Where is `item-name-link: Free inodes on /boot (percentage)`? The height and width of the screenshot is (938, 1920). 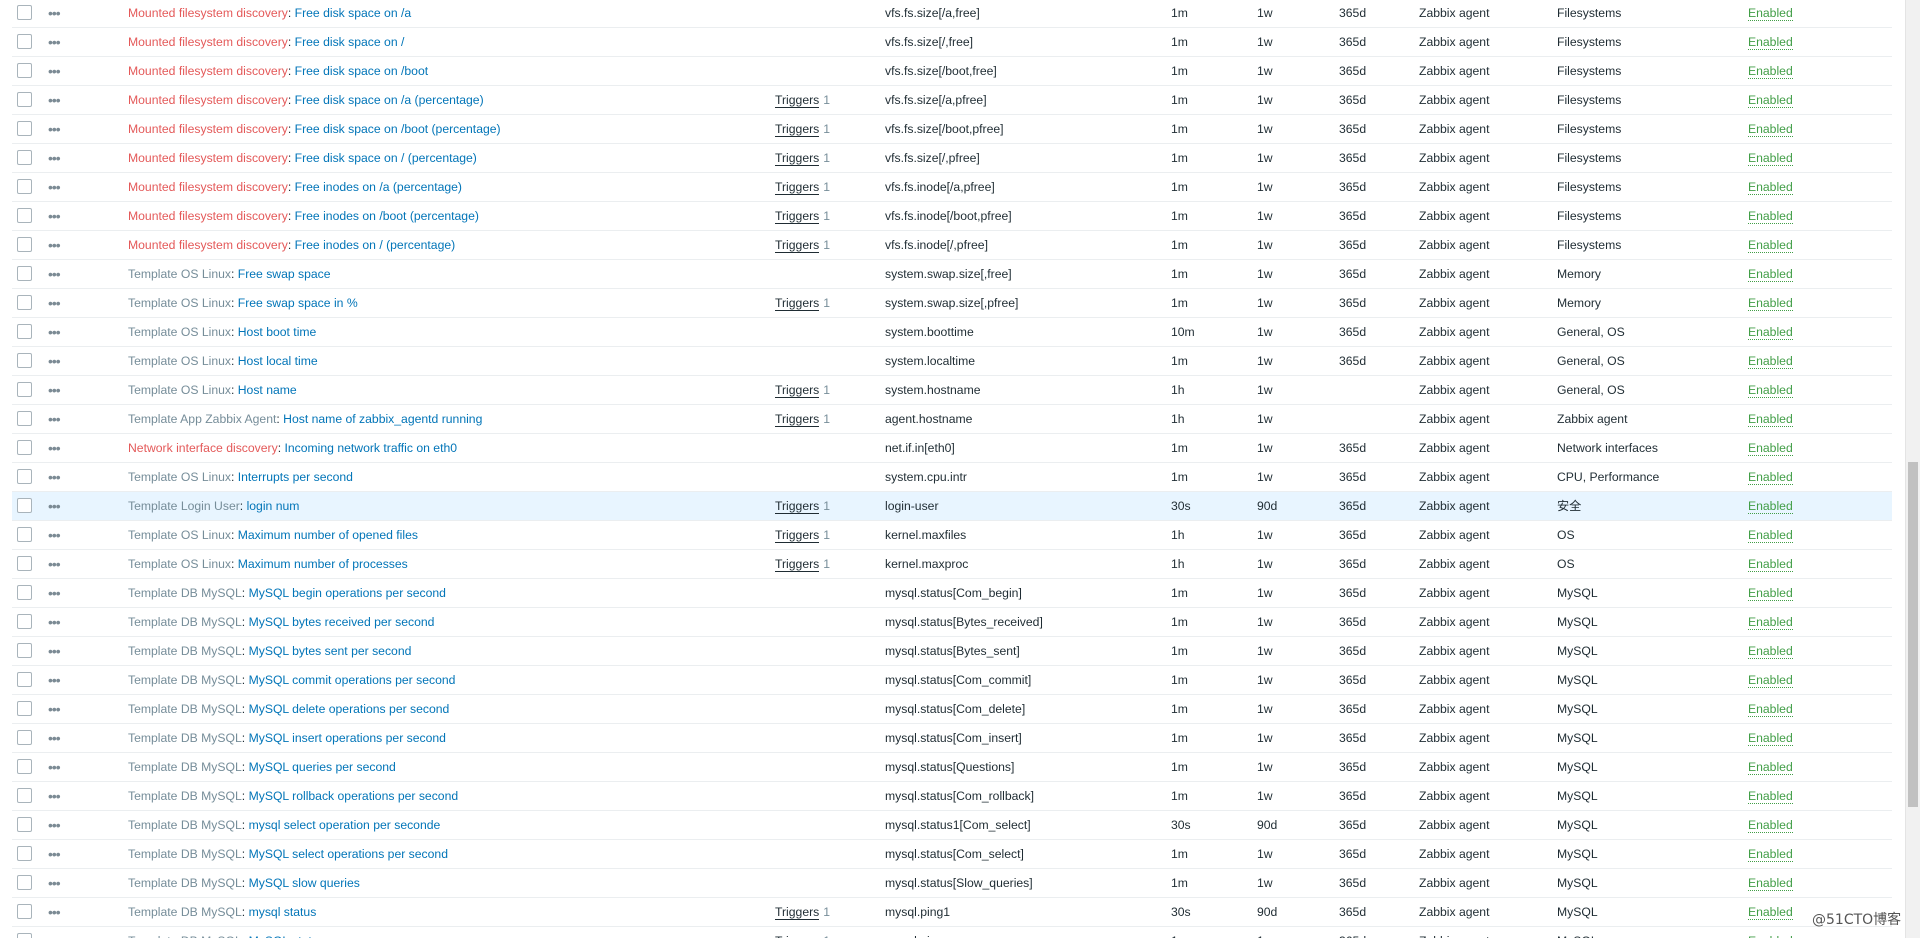
item-name-link: Free inodes on /boot (percentage) is located at coordinates (387, 216).